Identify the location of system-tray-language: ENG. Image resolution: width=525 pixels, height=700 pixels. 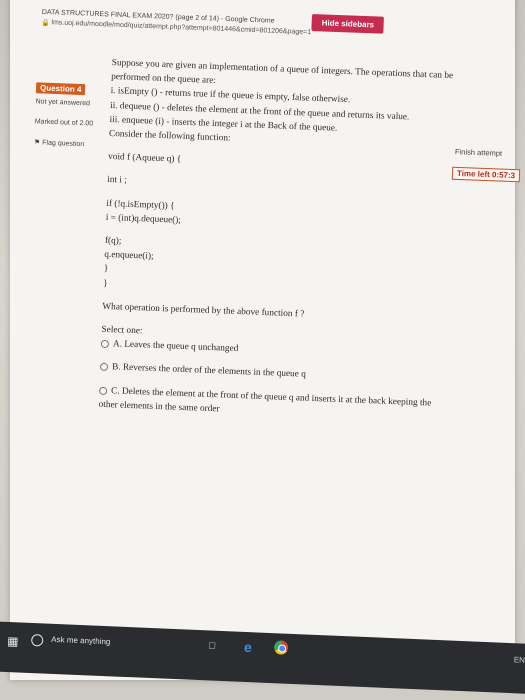
(519, 660).